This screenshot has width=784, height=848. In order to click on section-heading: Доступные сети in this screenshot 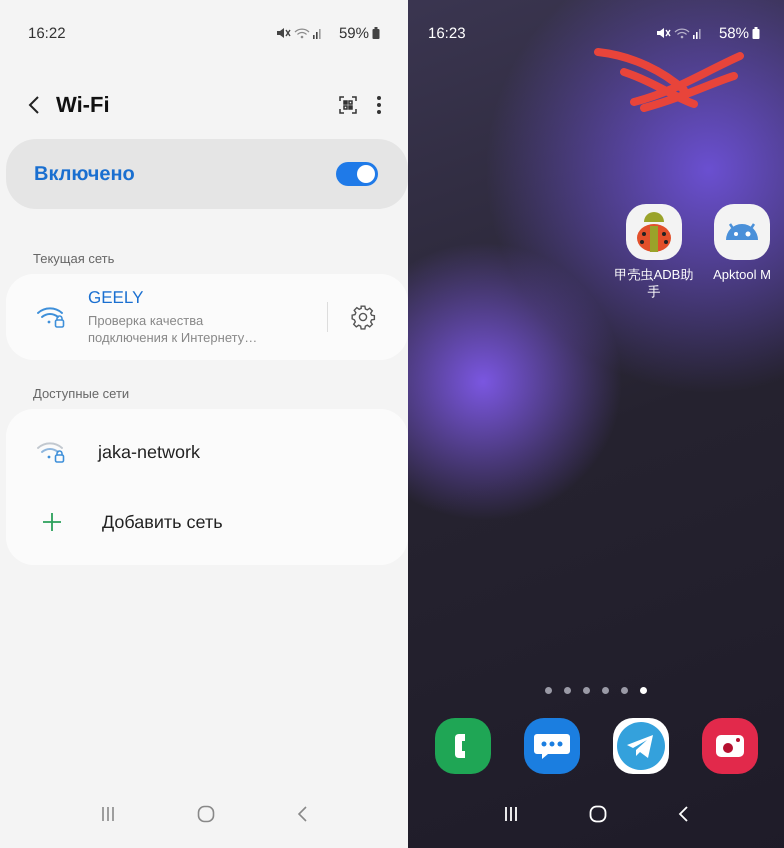, I will do `click(81, 394)`.